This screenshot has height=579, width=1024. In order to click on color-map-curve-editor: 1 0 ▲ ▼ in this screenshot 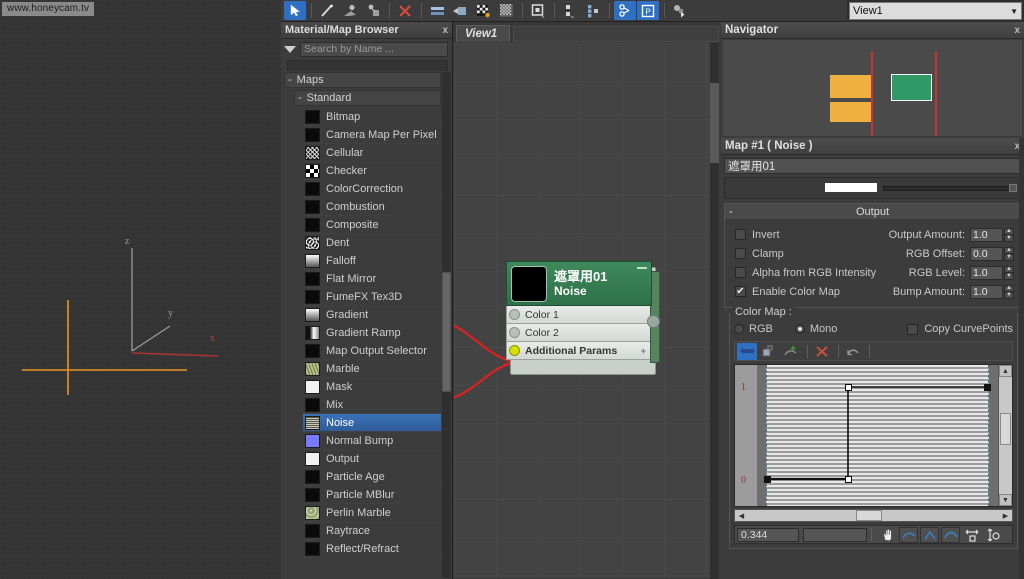, I will do `click(873, 435)`.